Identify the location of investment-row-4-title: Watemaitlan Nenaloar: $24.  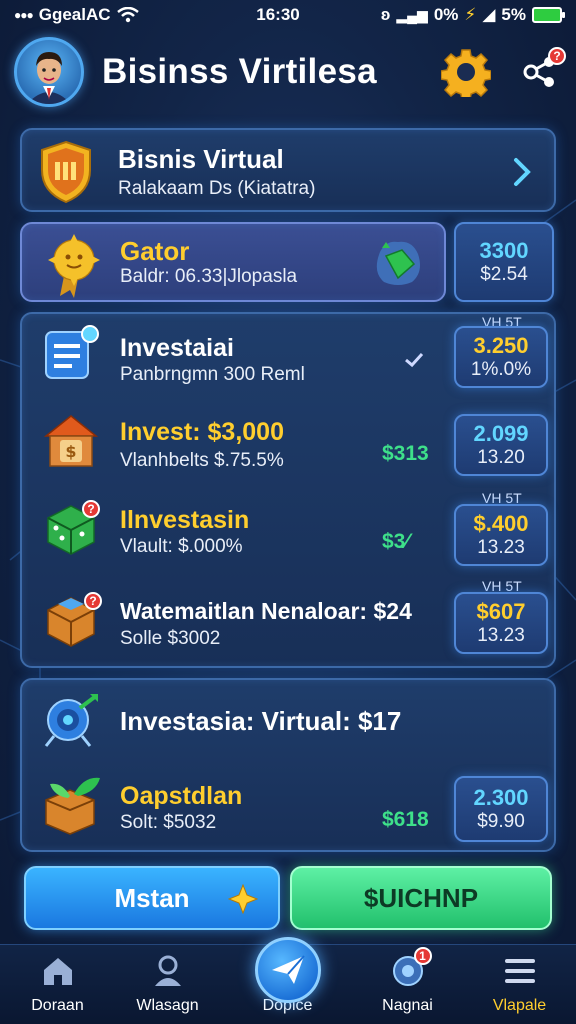
(266, 611).